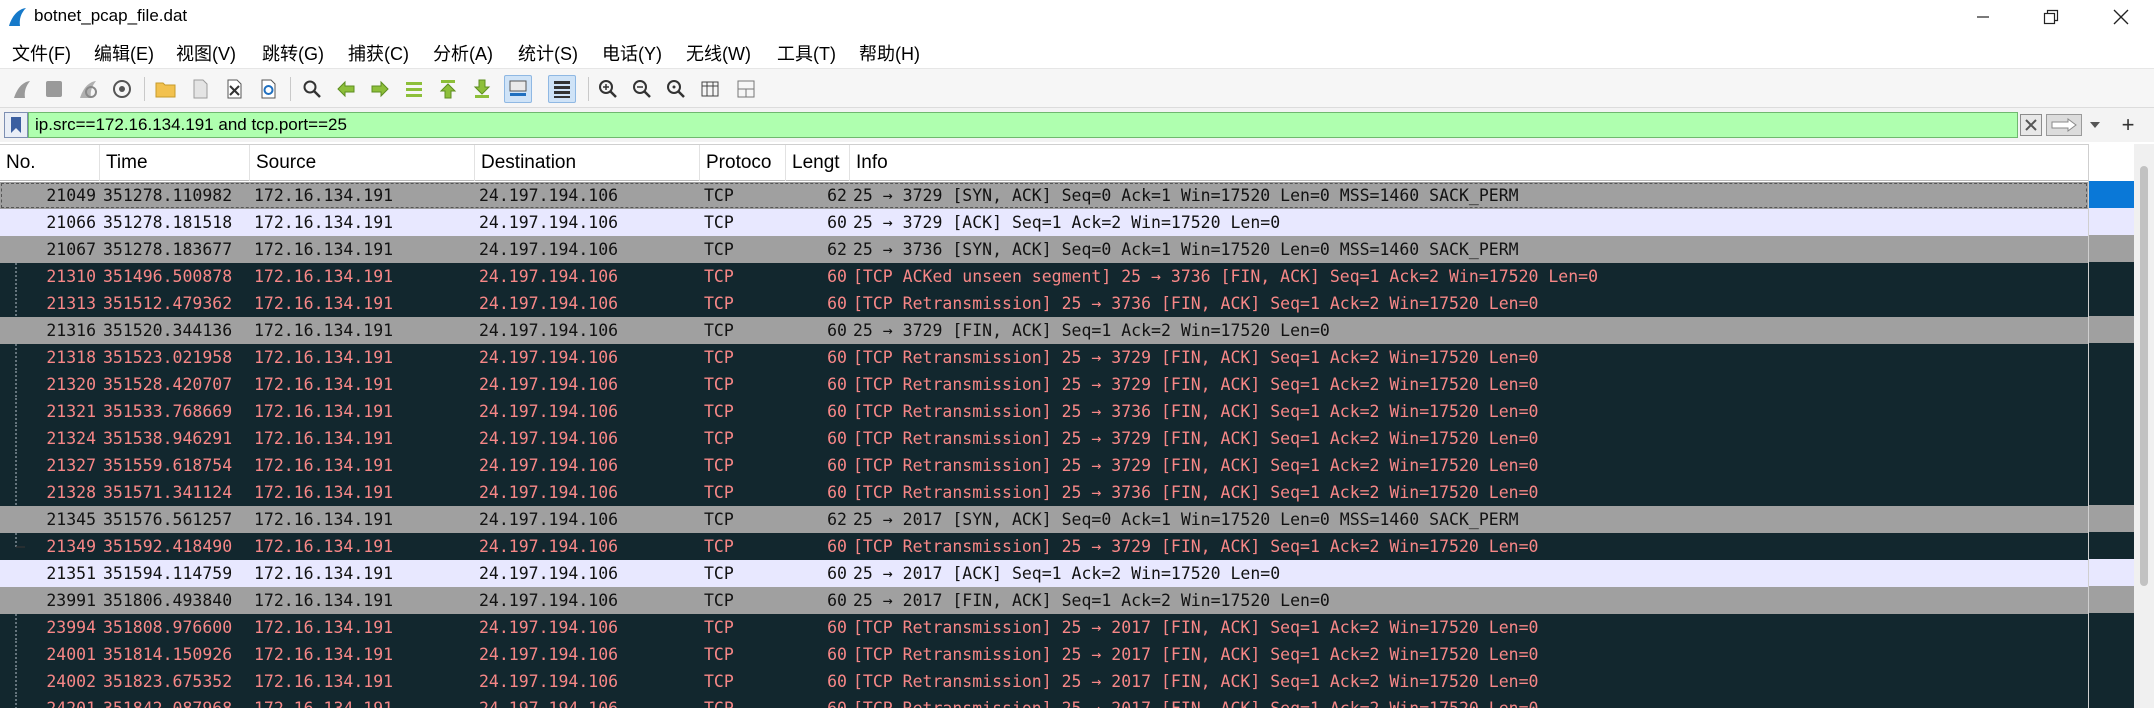 This screenshot has height=708, width=2154. I want to click on packet-number: 21345, so click(71, 519).